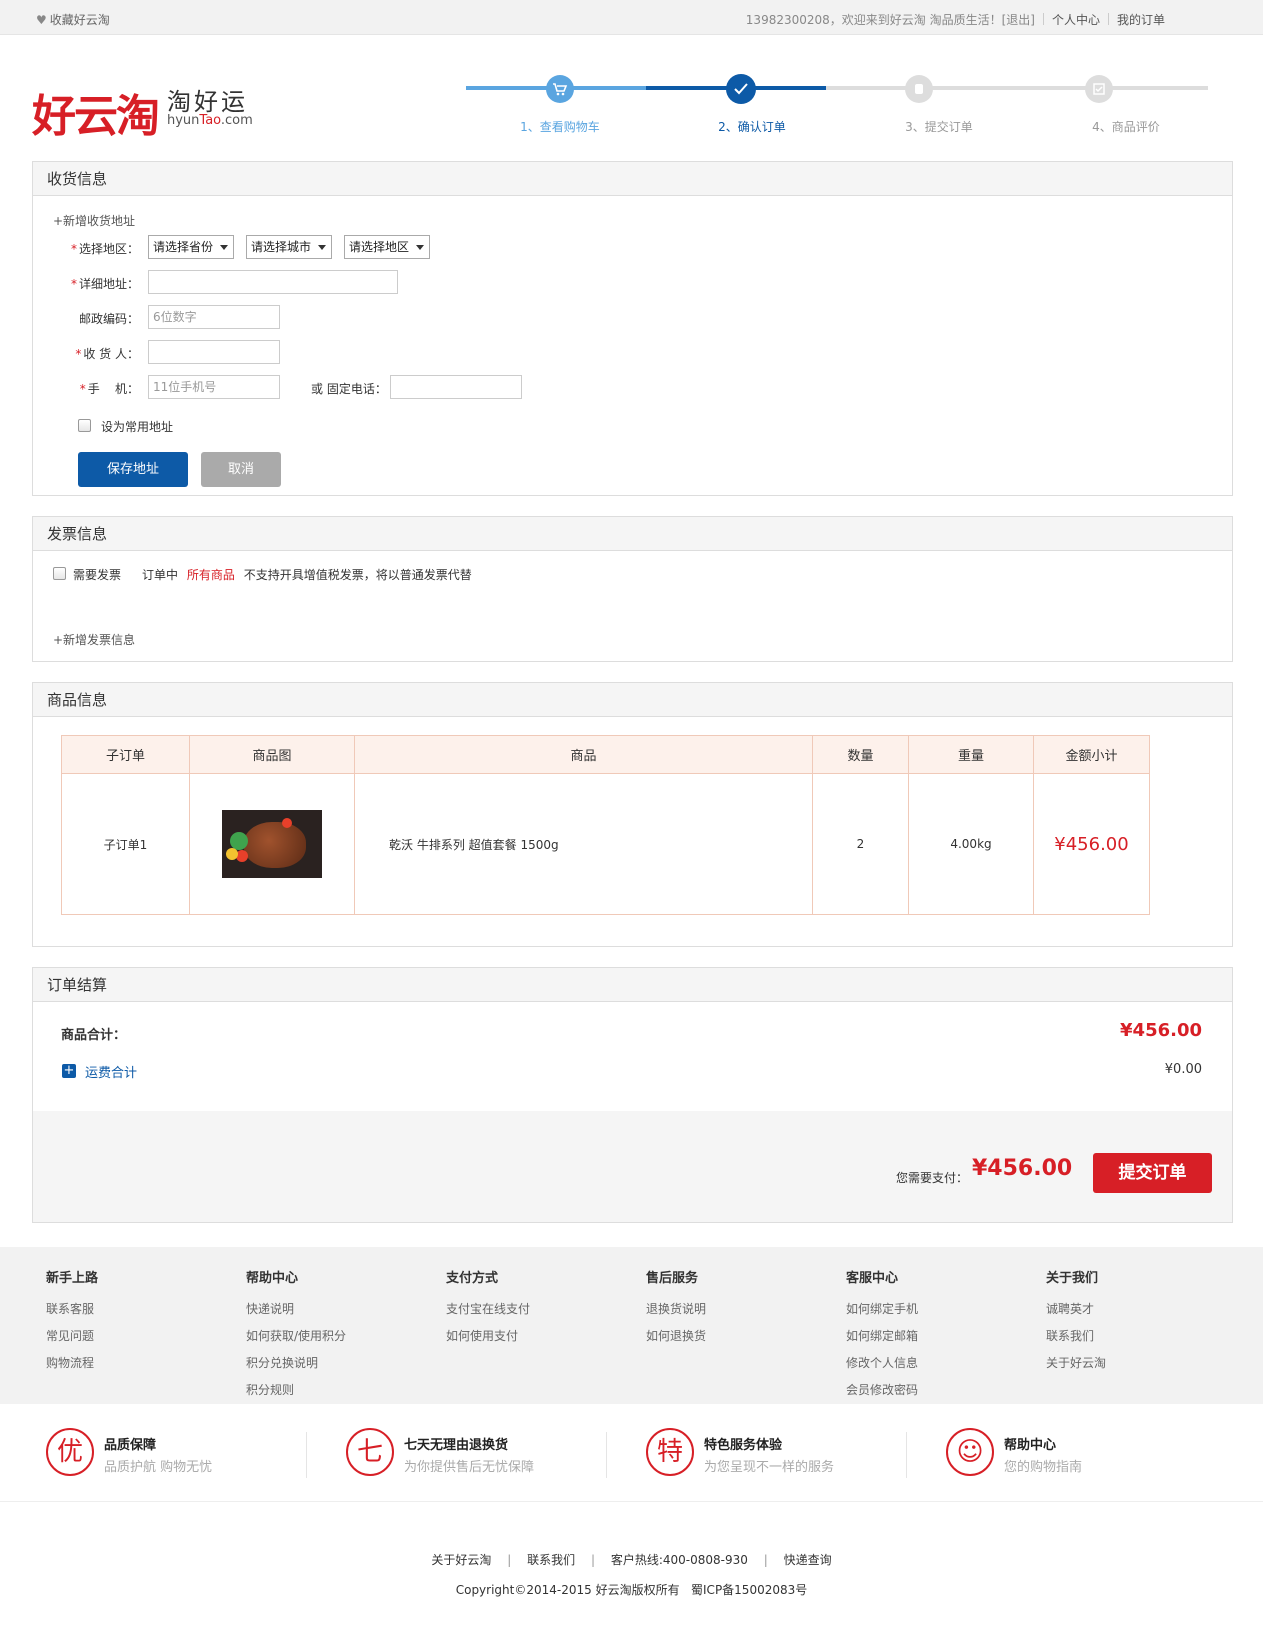 The height and width of the screenshot is (1643, 1263). What do you see at coordinates (939, 127) in the screenshot?
I see `step-3-label: 3、提交订单` at bounding box center [939, 127].